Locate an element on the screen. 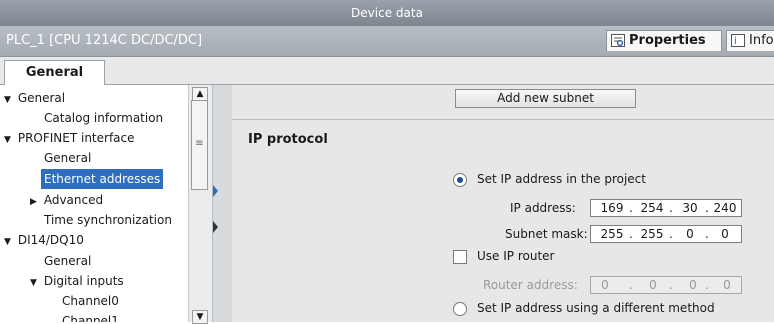 The width and height of the screenshot is (774, 324). tree-item-profinet-interface: ▼ PROFINET interface is located at coordinates (69, 138).